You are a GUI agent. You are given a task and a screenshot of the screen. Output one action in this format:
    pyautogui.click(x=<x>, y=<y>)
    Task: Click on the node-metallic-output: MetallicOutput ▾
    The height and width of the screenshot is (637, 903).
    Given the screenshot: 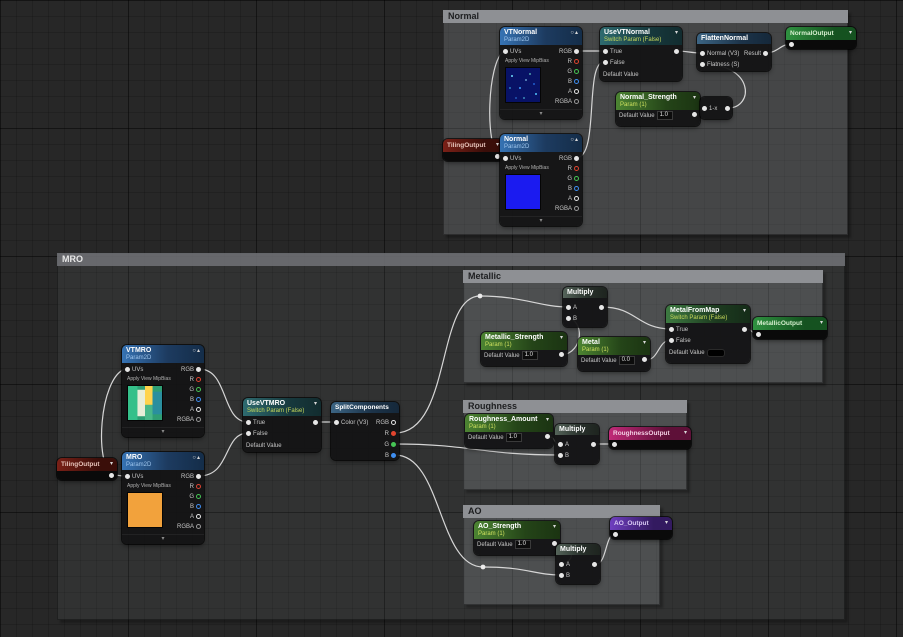 What is the action you would take?
    pyautogui.click(x=790, y=328)
    